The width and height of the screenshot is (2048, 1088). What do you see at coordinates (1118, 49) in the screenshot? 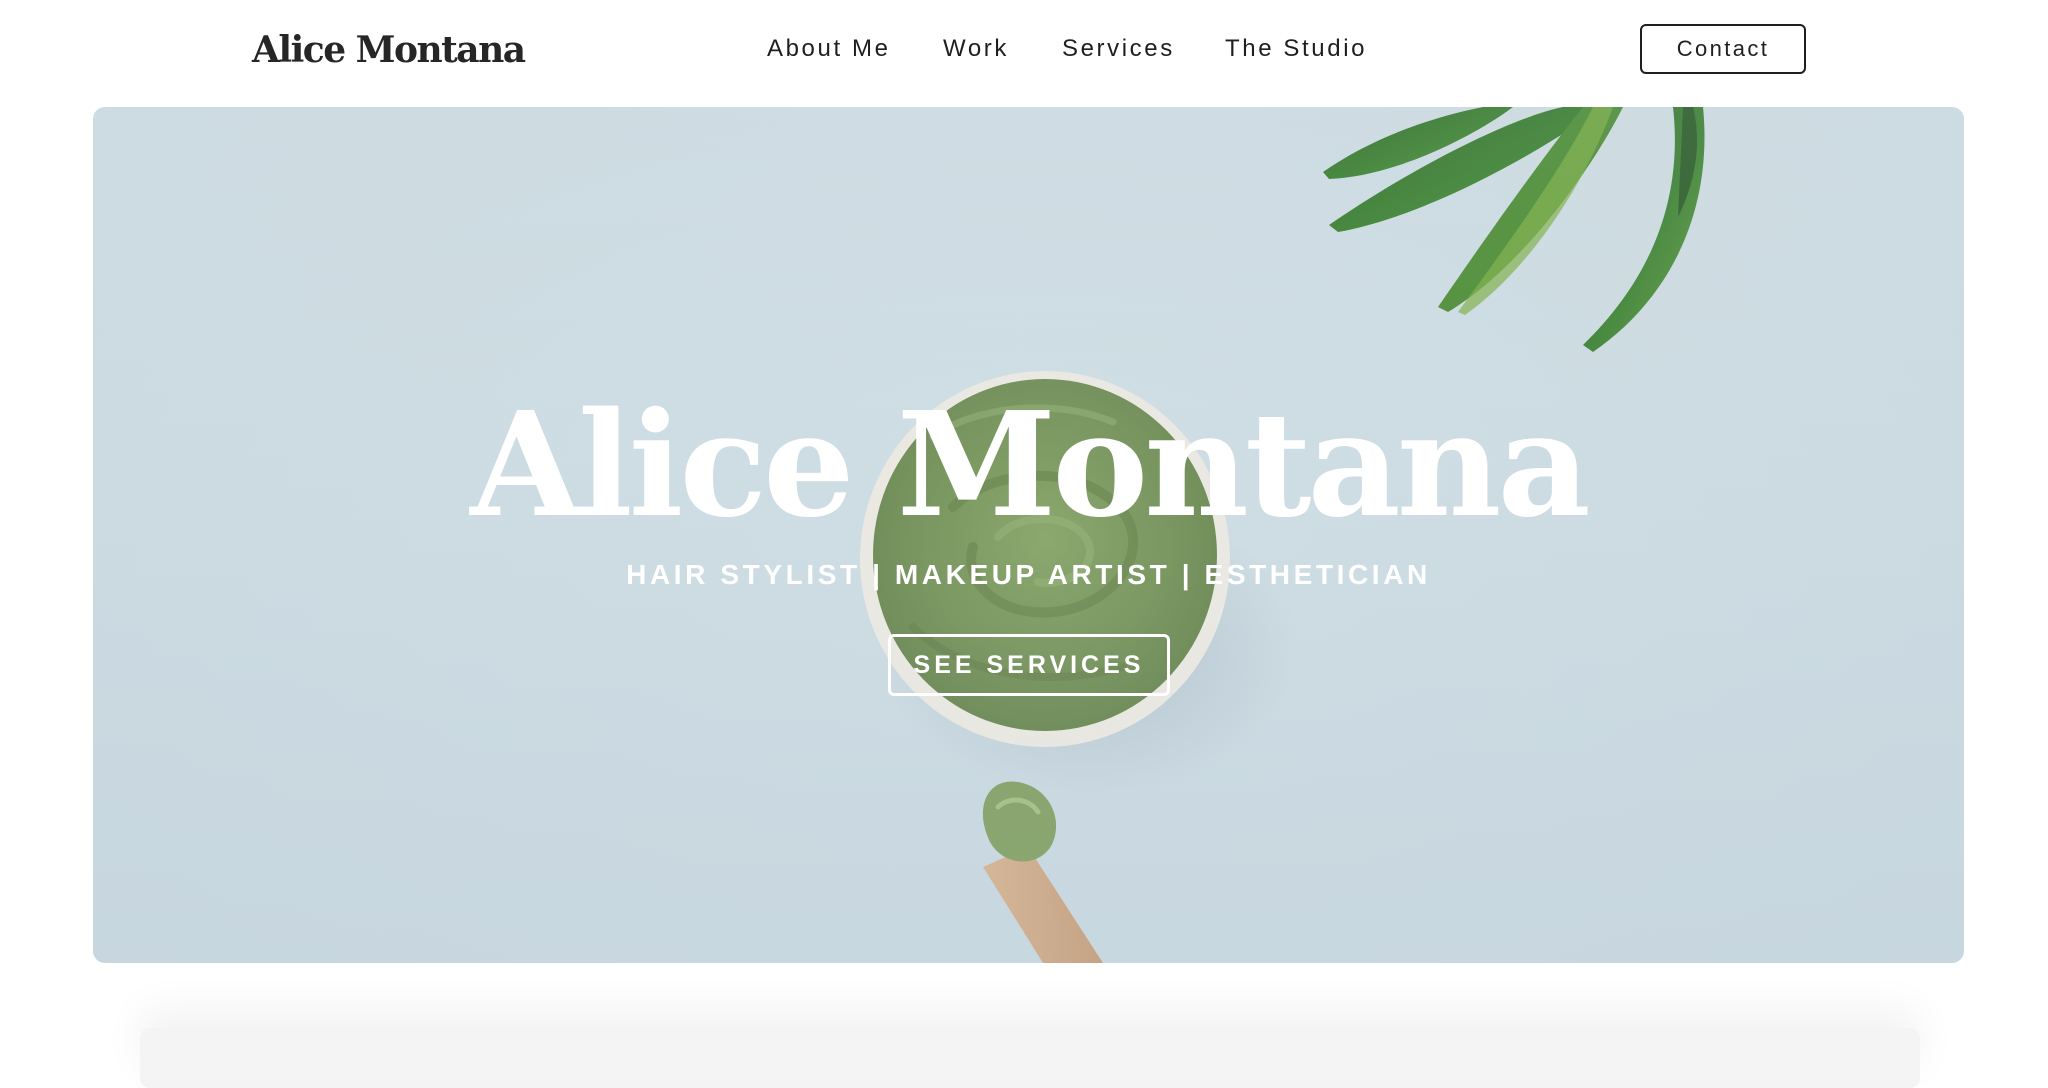
I see `nav-item-services: Services` at bounding box center [1118, 49].